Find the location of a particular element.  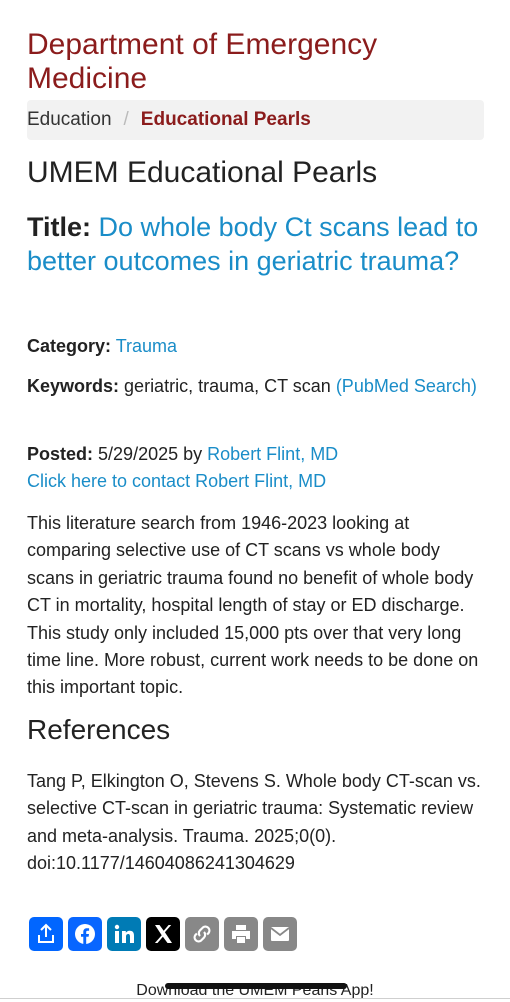

email-icon is located at coordinates (280, 934).